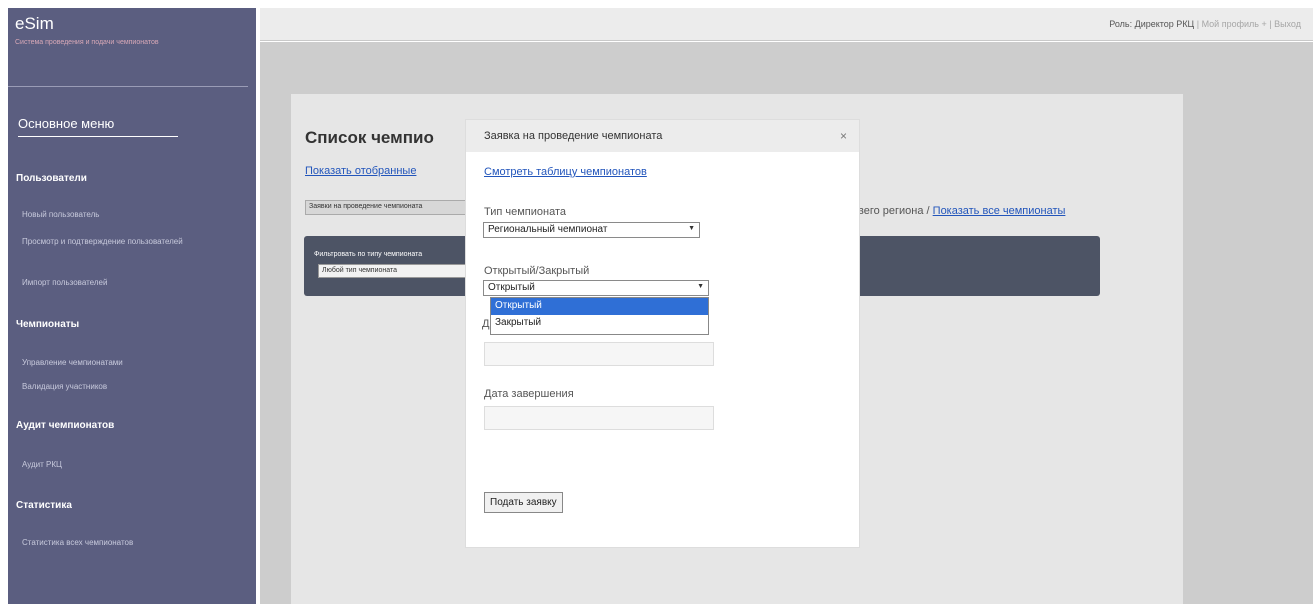 Image resolution: width=1313 pixels, height=604 pixels. Describe the element at coordinates (599, 306) in the screenshot. I see `option-open: Открытый` at that location.